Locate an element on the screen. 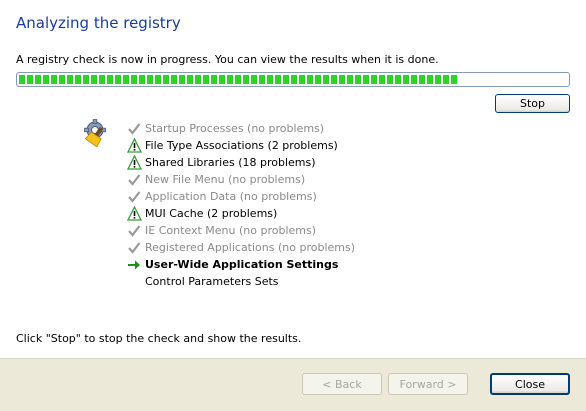 The width and height of the screenshot is (586, 411). page-title: Analyzing the registry is located at coordinates (98, 23).